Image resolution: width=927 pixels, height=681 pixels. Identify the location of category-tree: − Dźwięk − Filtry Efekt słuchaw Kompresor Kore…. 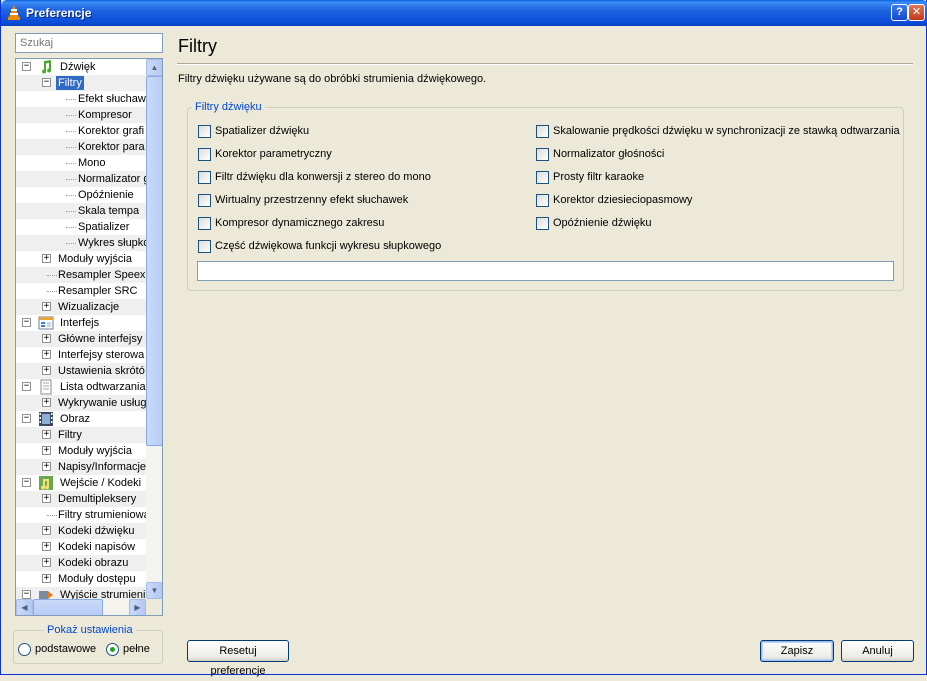
(89, 337).